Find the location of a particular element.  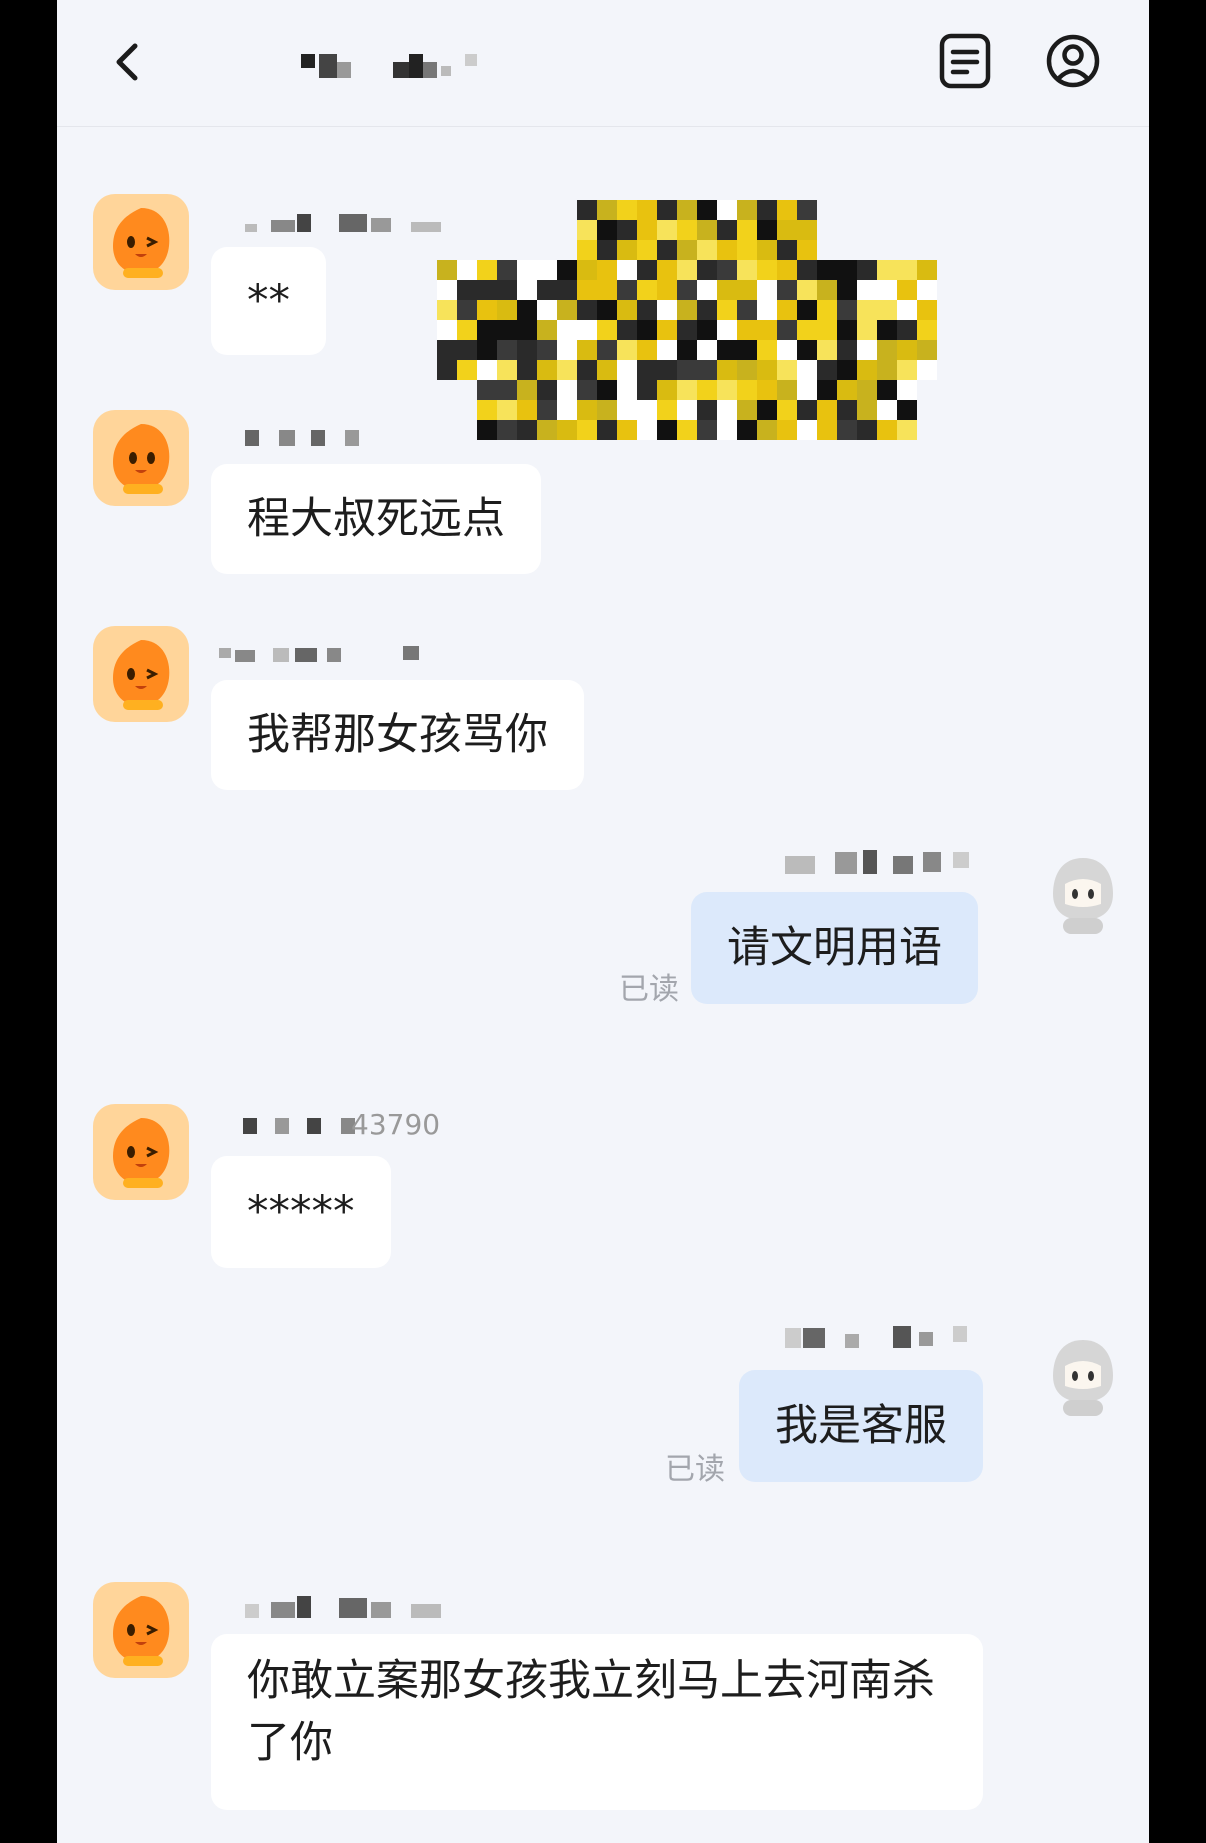

message-bubble-incoming: 程大叔死远点 is located at coordinates (376, 519).